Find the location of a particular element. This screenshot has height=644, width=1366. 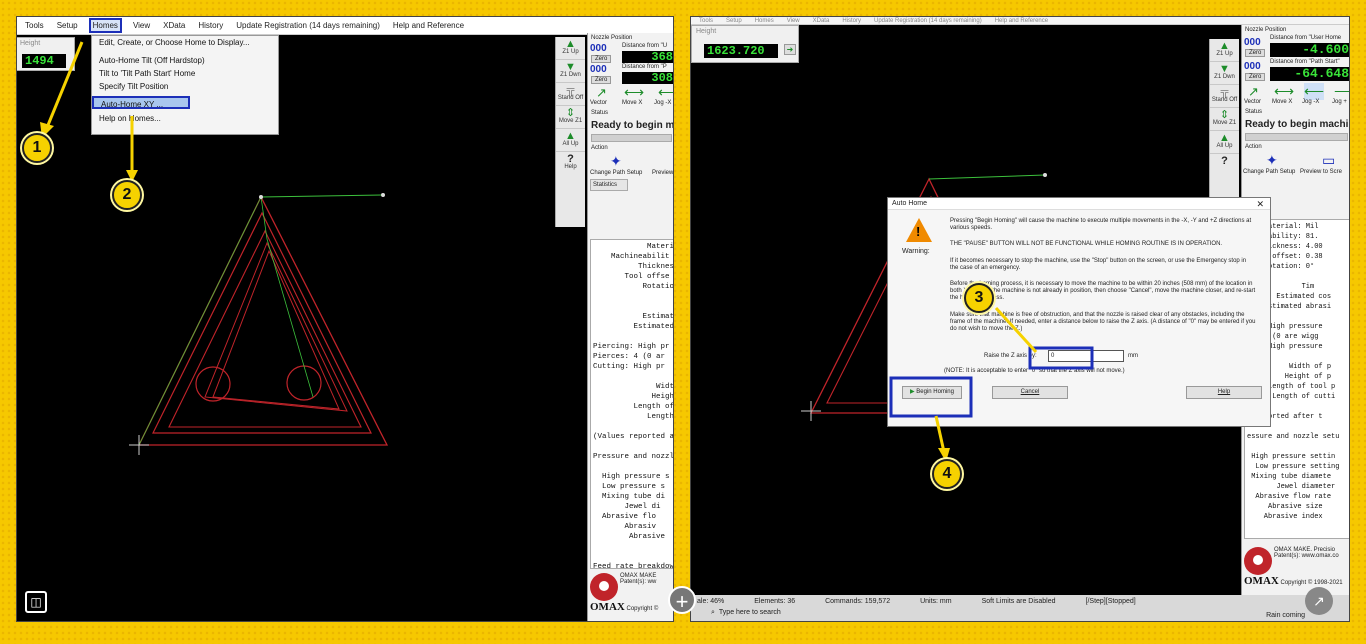

omax-wordmark: OMAX is located at coordinates (1261, 581).